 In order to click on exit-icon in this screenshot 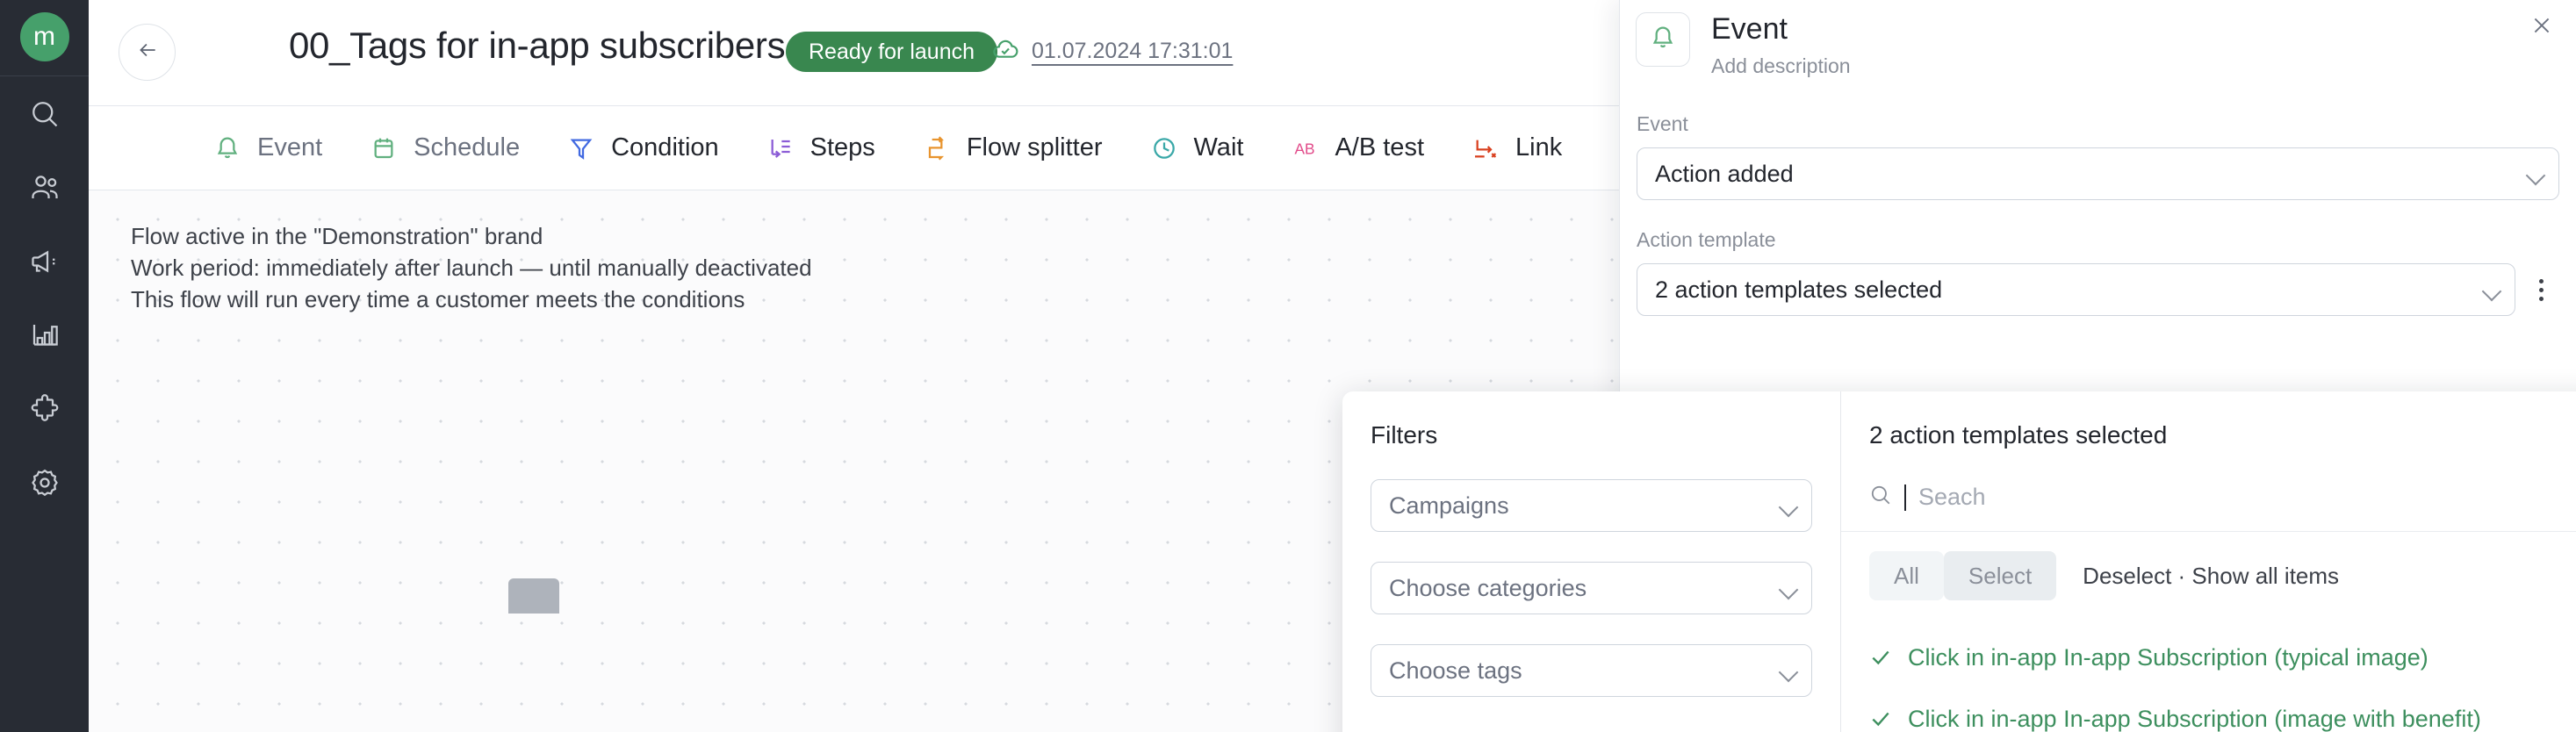, I will do `click(1485, 148)`.